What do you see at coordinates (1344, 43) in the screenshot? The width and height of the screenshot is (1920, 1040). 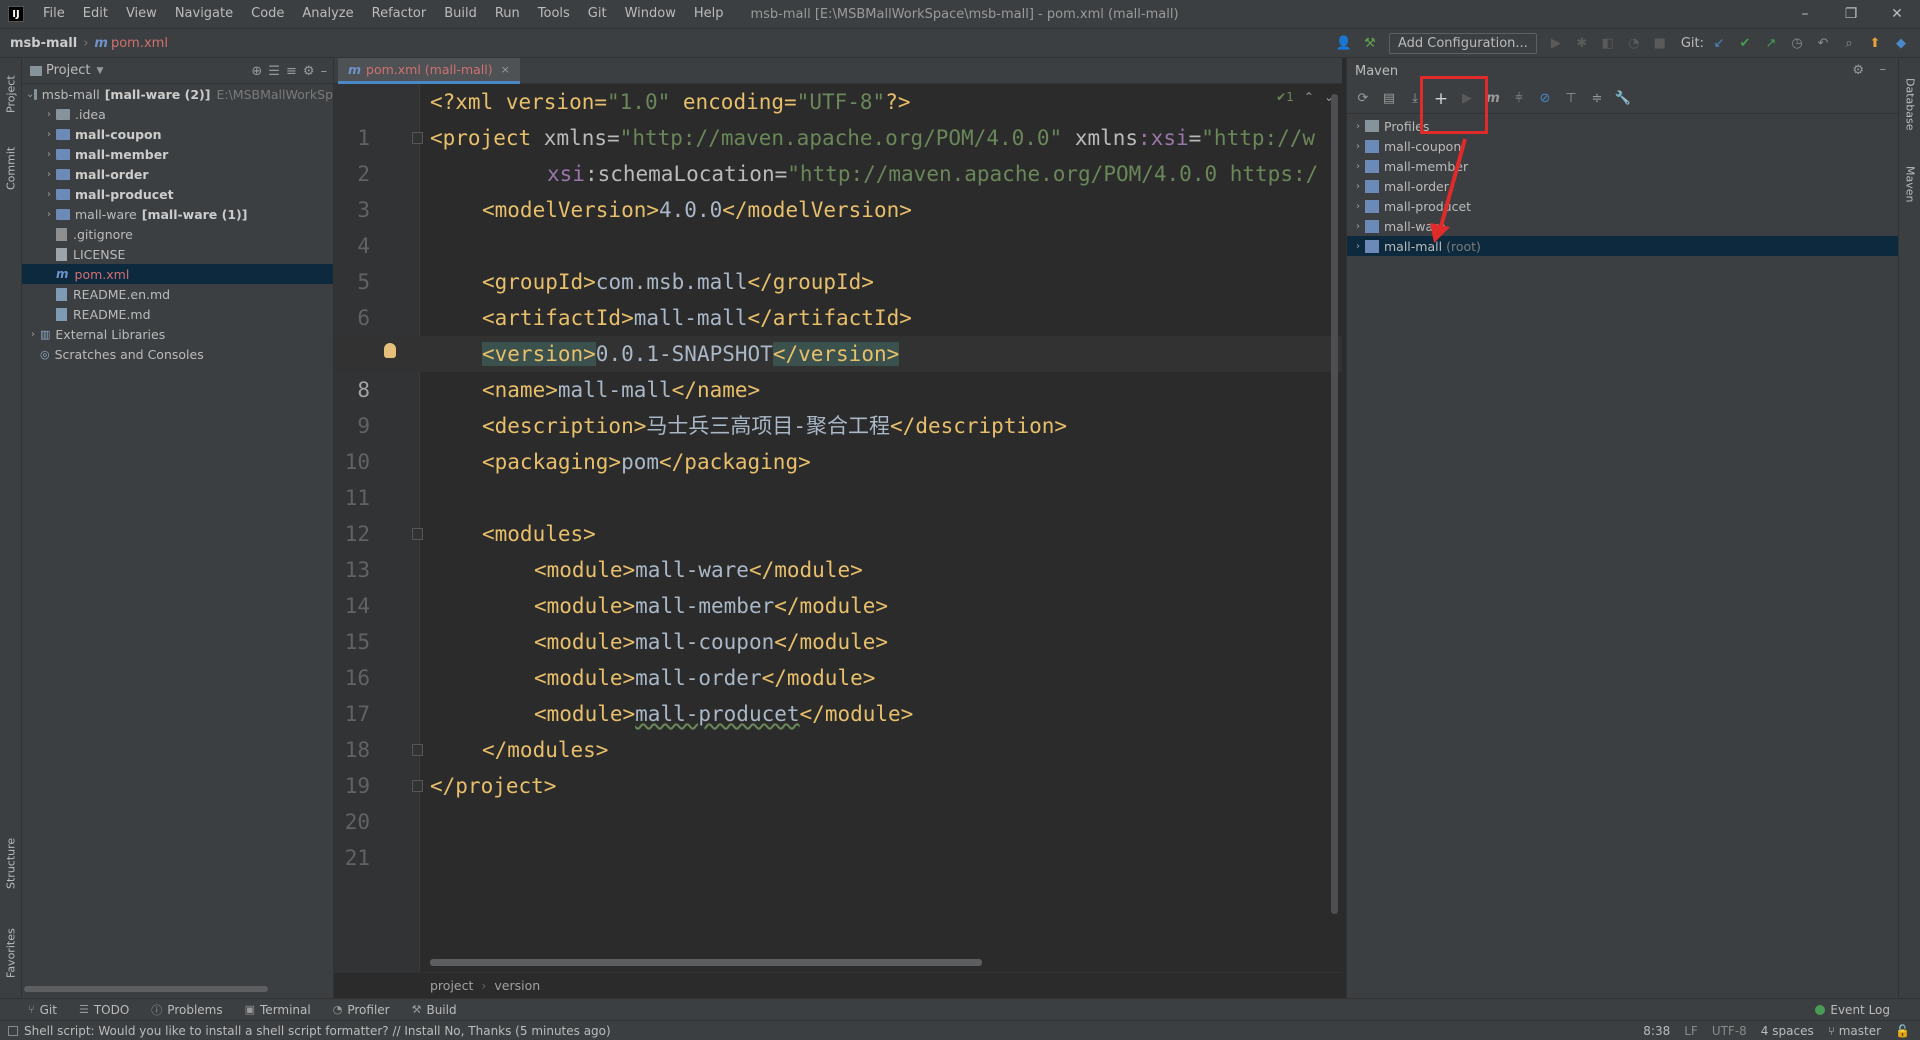 I see `user-icon: 👤` at bounding box center [1344, 43].